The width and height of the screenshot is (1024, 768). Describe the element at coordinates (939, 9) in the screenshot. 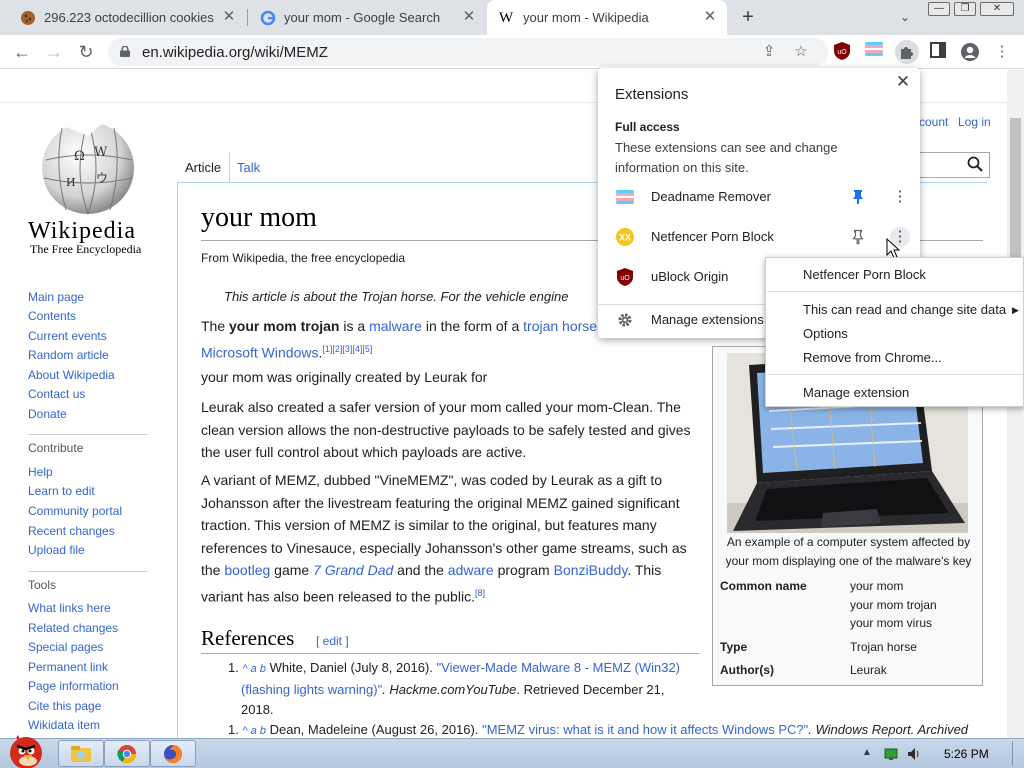

I see `minimize-button: —` at that location.